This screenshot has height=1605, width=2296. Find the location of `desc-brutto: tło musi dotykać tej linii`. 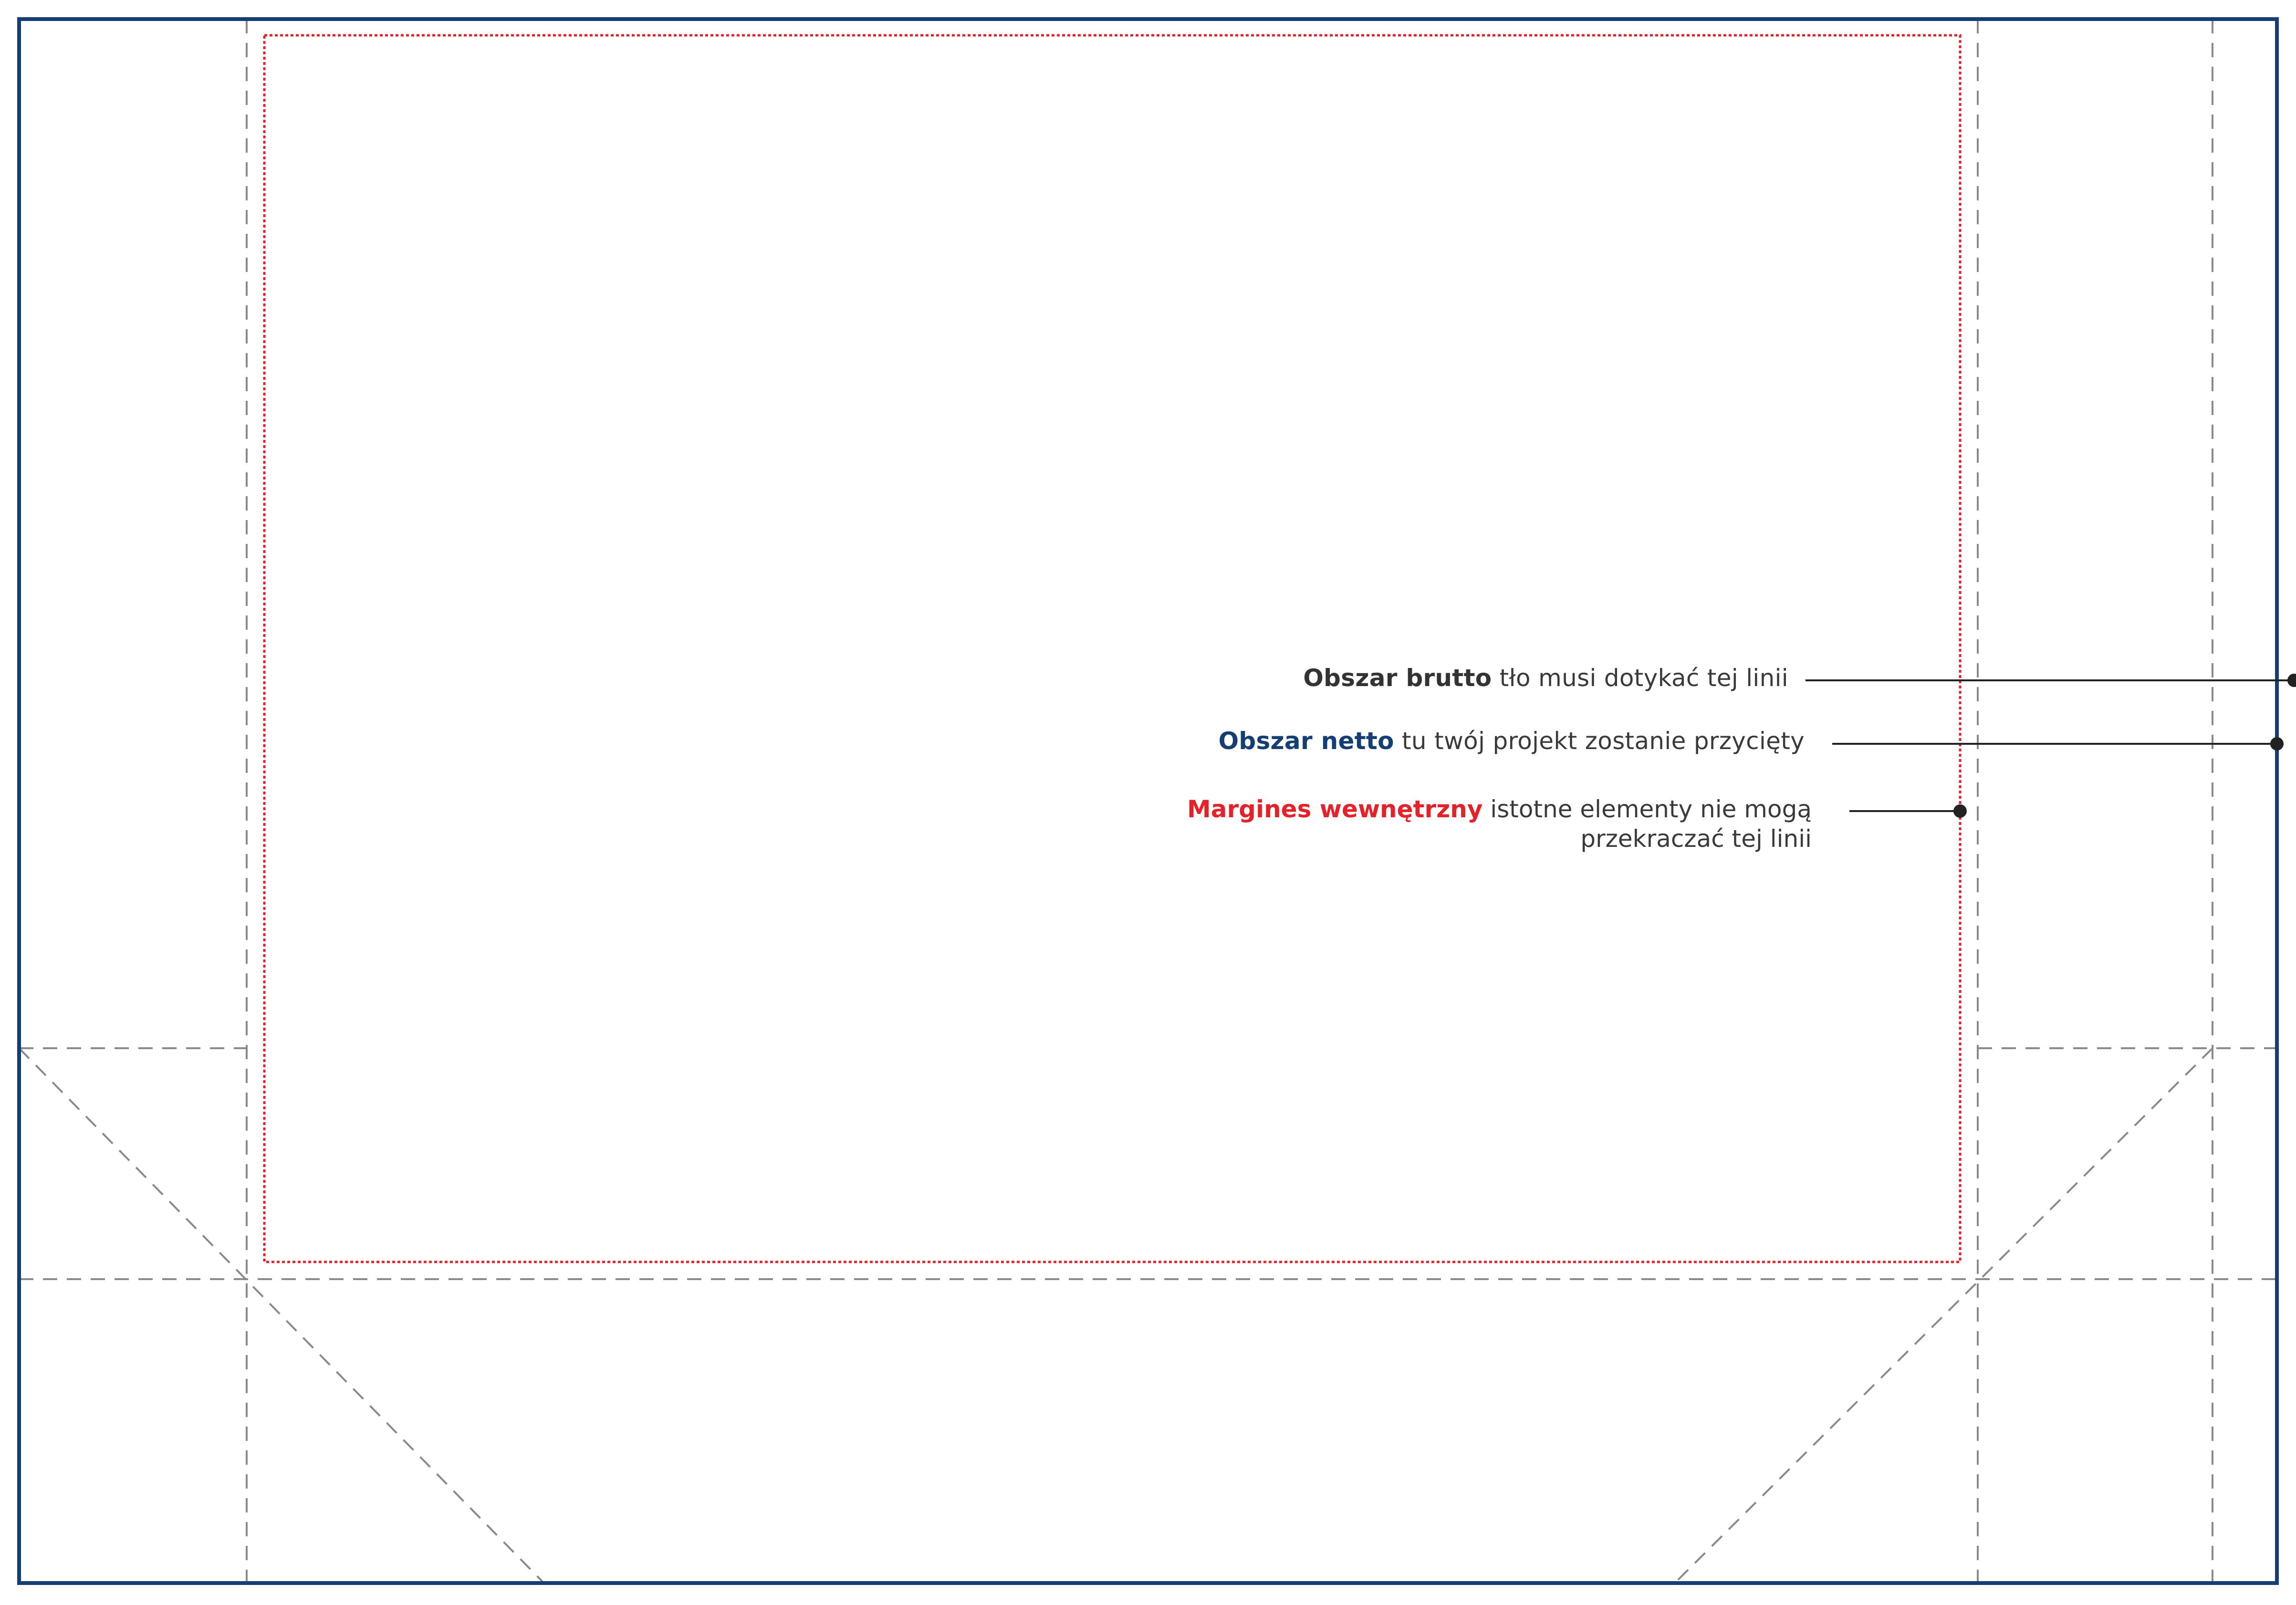

desc-brutto: tło musi dotykać tej linii is located at coordinates (1644, 678).